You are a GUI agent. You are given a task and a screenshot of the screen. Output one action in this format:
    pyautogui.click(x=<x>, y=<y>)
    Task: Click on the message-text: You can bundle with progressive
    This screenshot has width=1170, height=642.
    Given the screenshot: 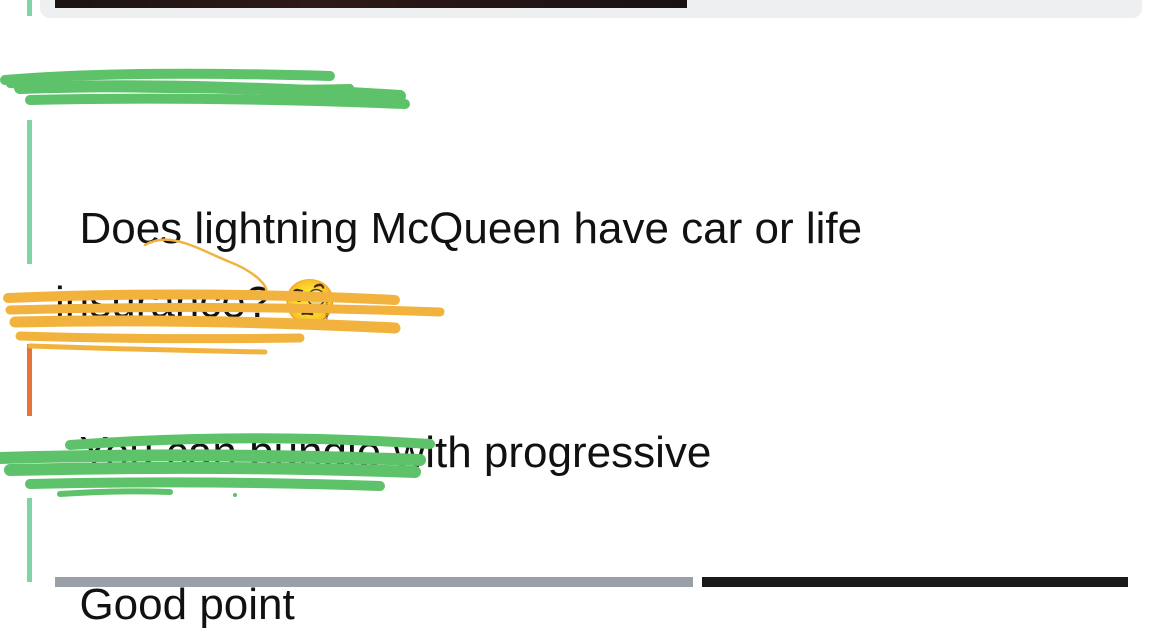 What is the action you would take?
    pyautogui.click(x=395, y=452)
    